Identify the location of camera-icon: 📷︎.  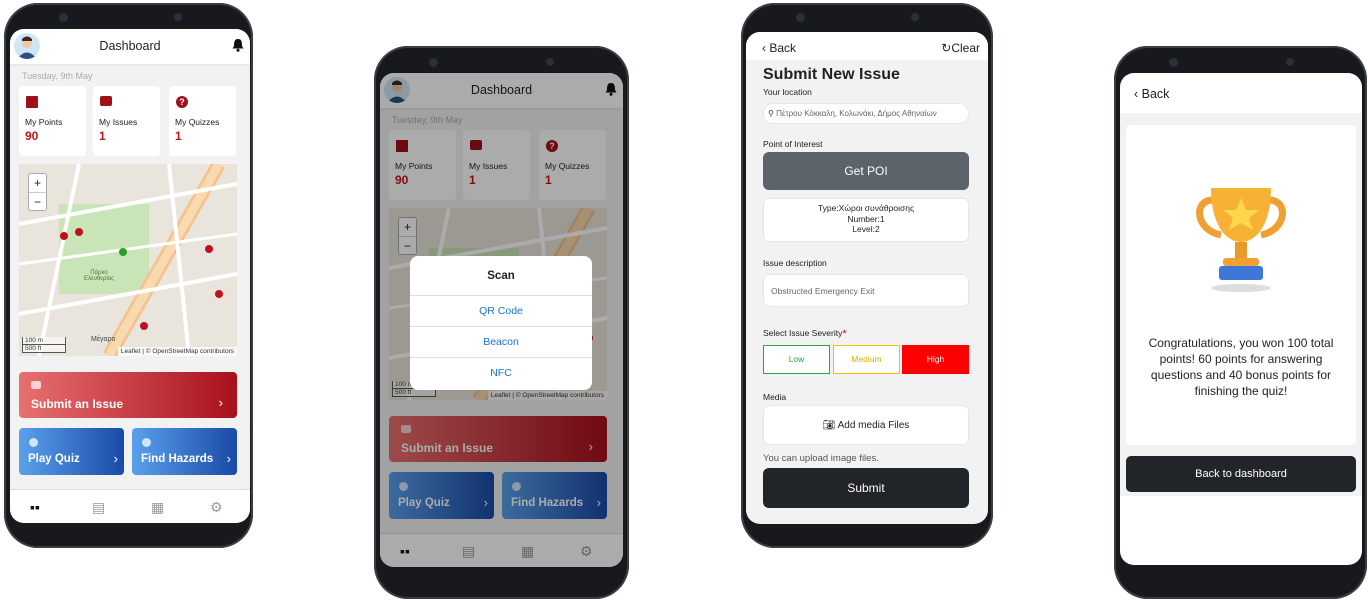
(830, 425).